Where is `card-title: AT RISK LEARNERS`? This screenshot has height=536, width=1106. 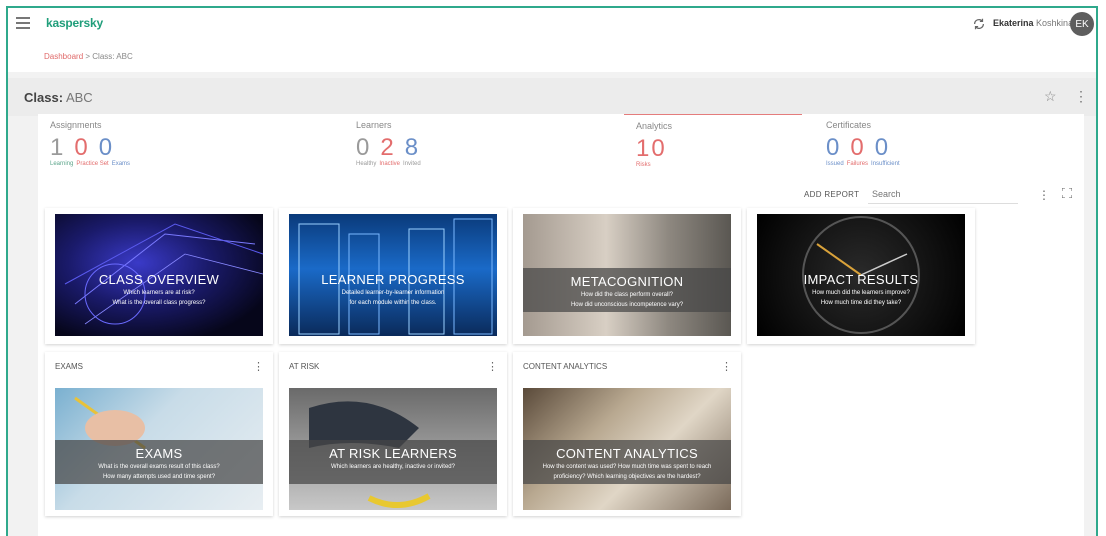
card-title: AT RISK LEARNERS is located at coordinates (393, 453).